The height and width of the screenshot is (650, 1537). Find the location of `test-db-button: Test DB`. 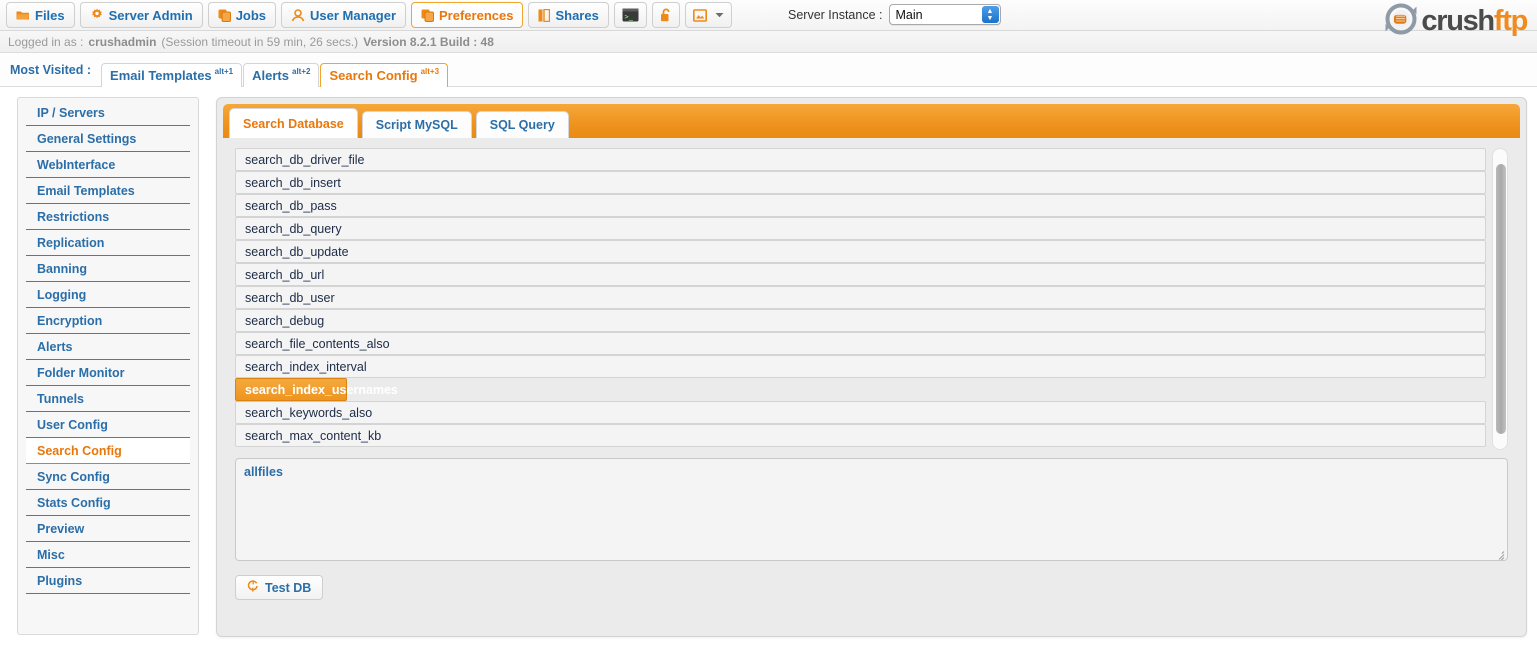

test-db-button: Test DB is located at coordinates (279, 587).